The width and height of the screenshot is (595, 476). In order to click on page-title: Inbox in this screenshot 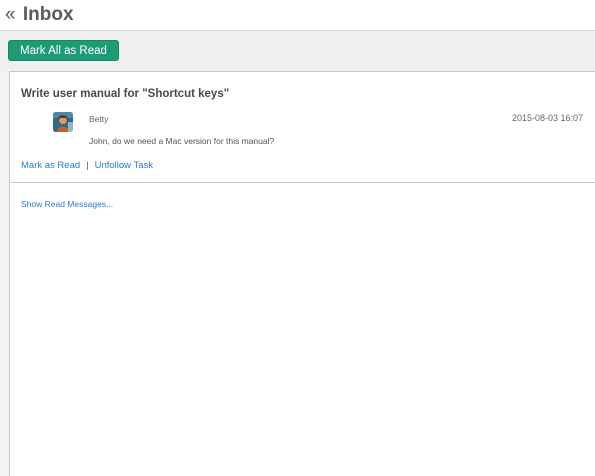, I will do `click(48, 14)`.